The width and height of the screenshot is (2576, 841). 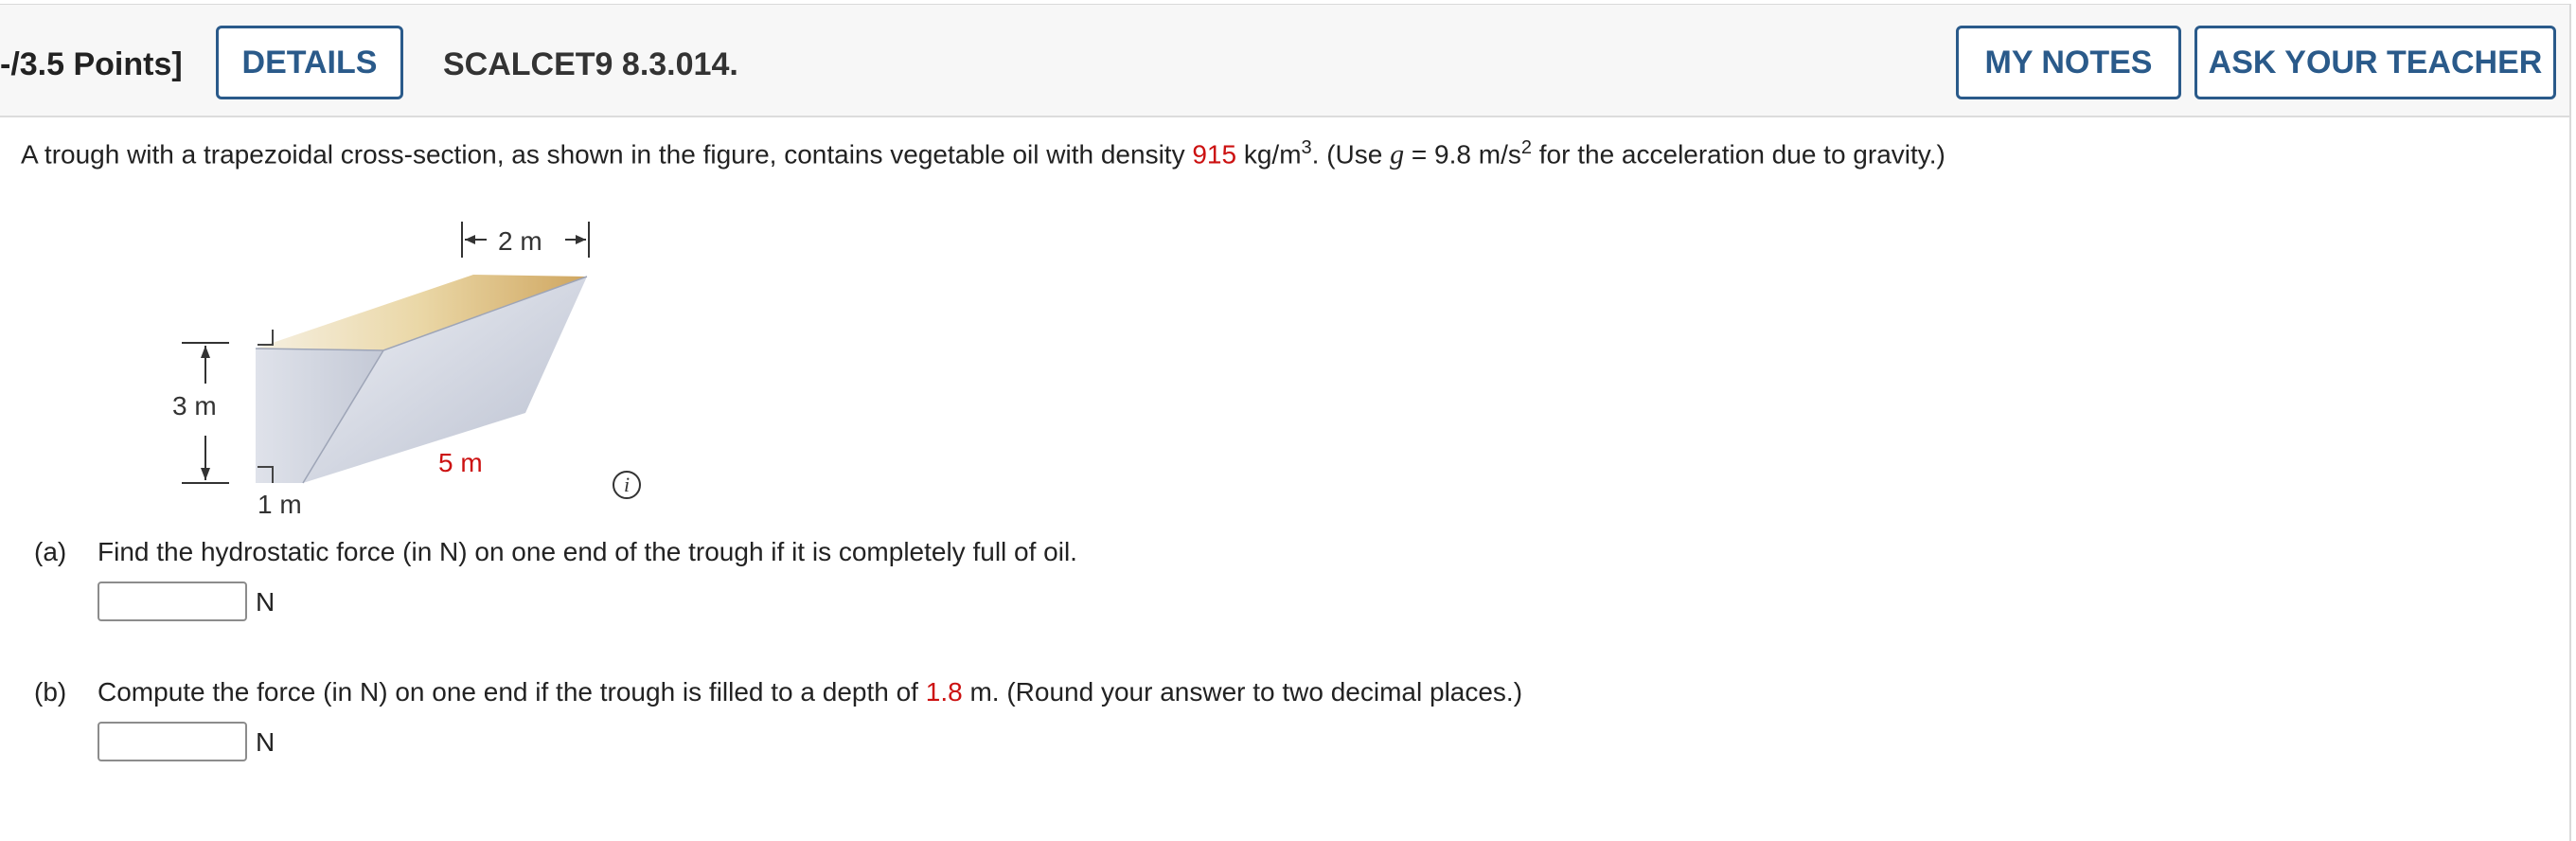 I want to click on part-a-answer-input, so click(x=172, y=601).